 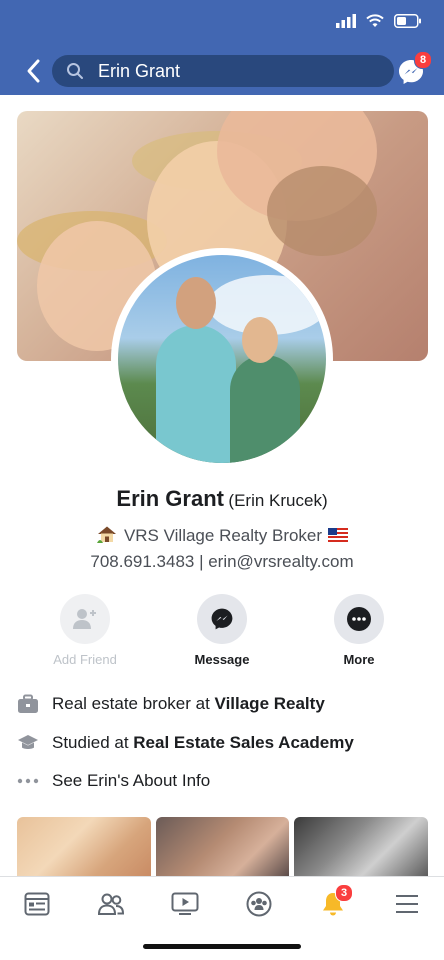 I want to click on message-label: Message, so click(x=222, y=659).